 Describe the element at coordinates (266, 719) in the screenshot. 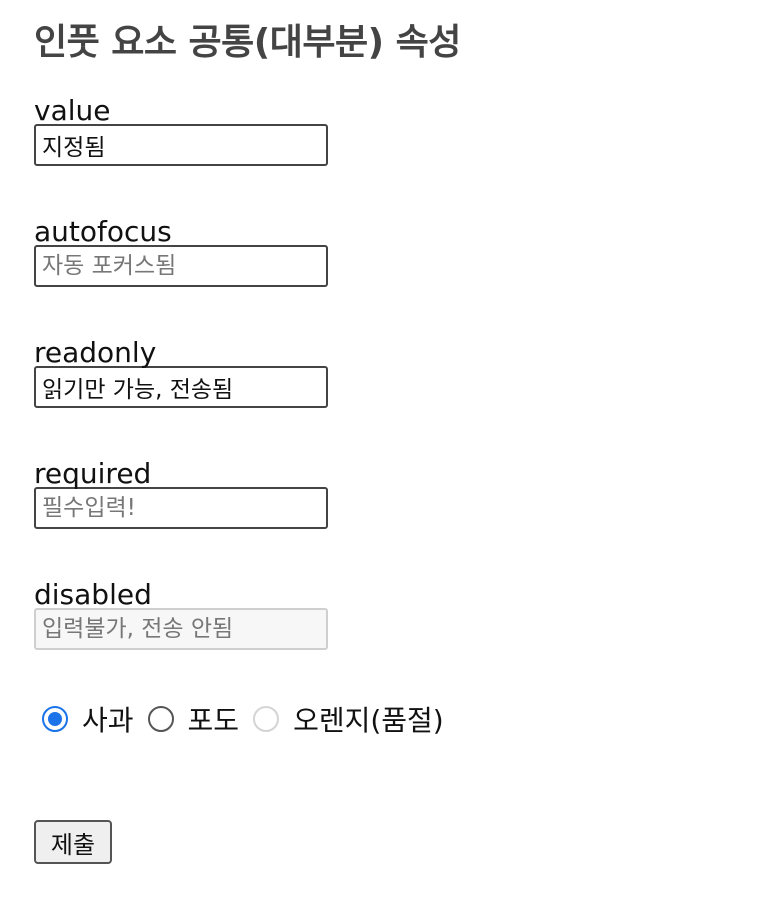

I see `radio-orange-button` at that location.